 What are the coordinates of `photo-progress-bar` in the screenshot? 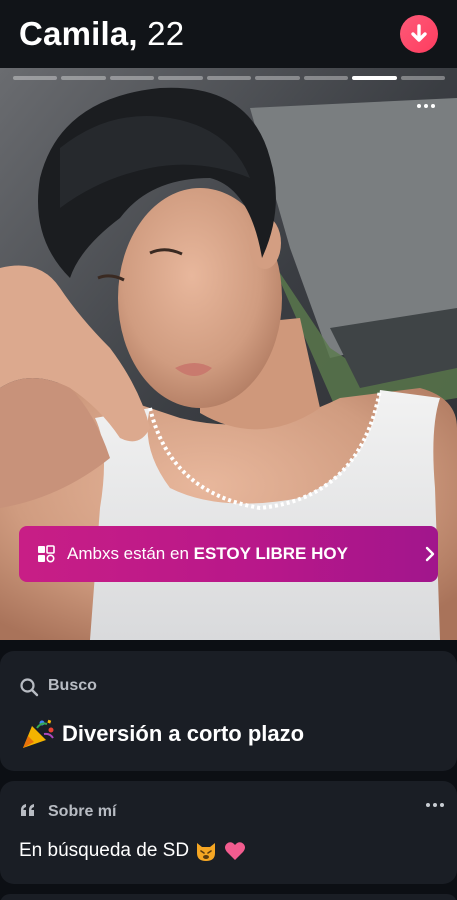 It's located at (229, 78).